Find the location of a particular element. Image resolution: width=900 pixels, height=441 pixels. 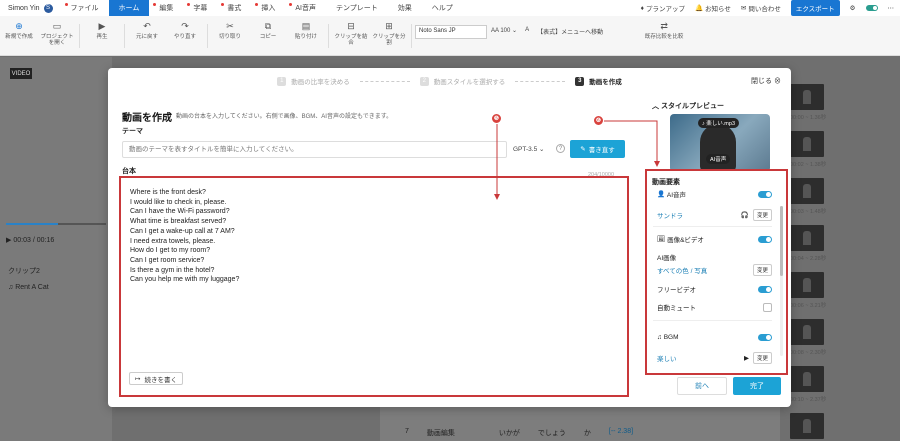

script-line: Is there a gym in the hotel? is located at coordinates (172, 270).